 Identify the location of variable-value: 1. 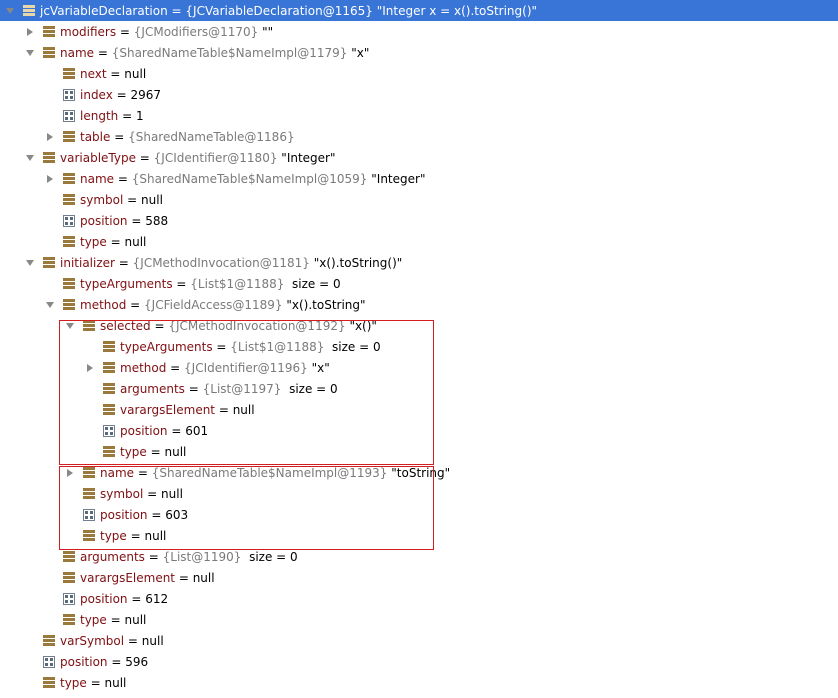
(139, 115).